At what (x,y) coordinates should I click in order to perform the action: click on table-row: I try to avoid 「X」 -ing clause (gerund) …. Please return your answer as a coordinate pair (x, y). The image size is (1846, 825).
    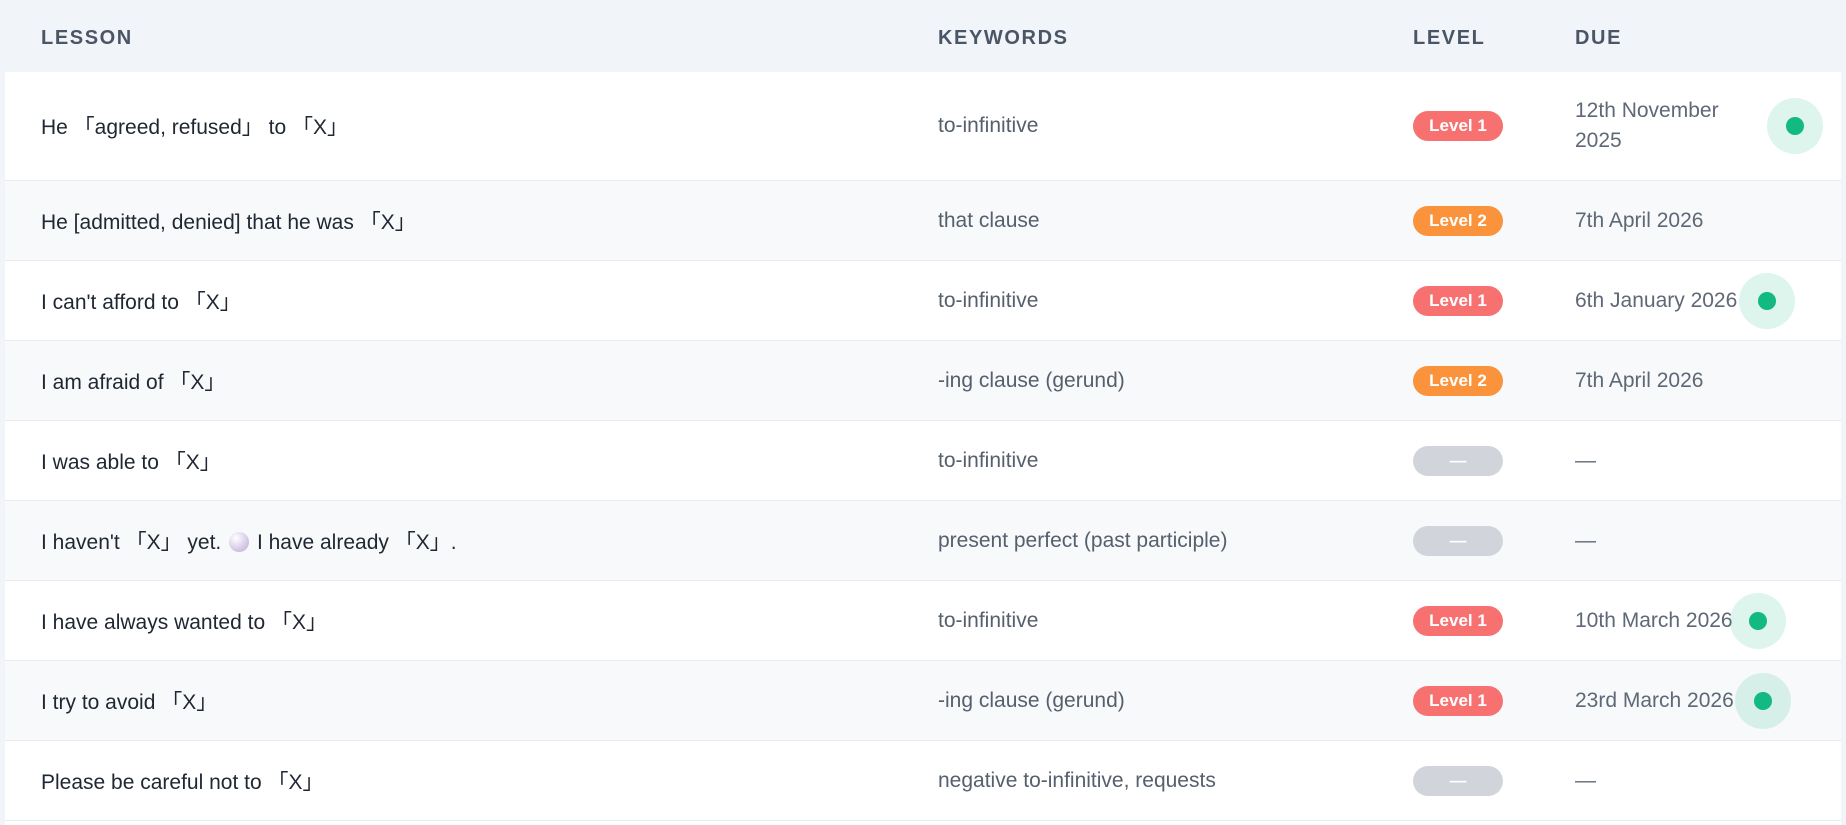
    Looking at the image, I should click on (923, 701).